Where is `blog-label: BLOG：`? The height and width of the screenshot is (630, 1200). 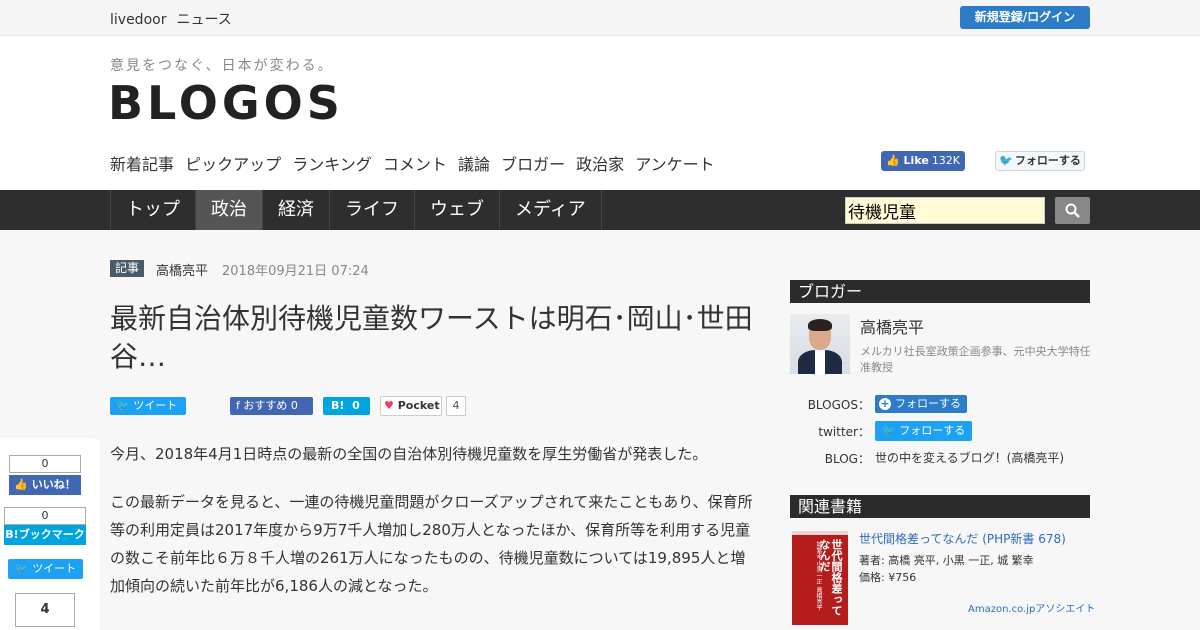
blog-label: BLOG： is located at coordinates (847, 459).